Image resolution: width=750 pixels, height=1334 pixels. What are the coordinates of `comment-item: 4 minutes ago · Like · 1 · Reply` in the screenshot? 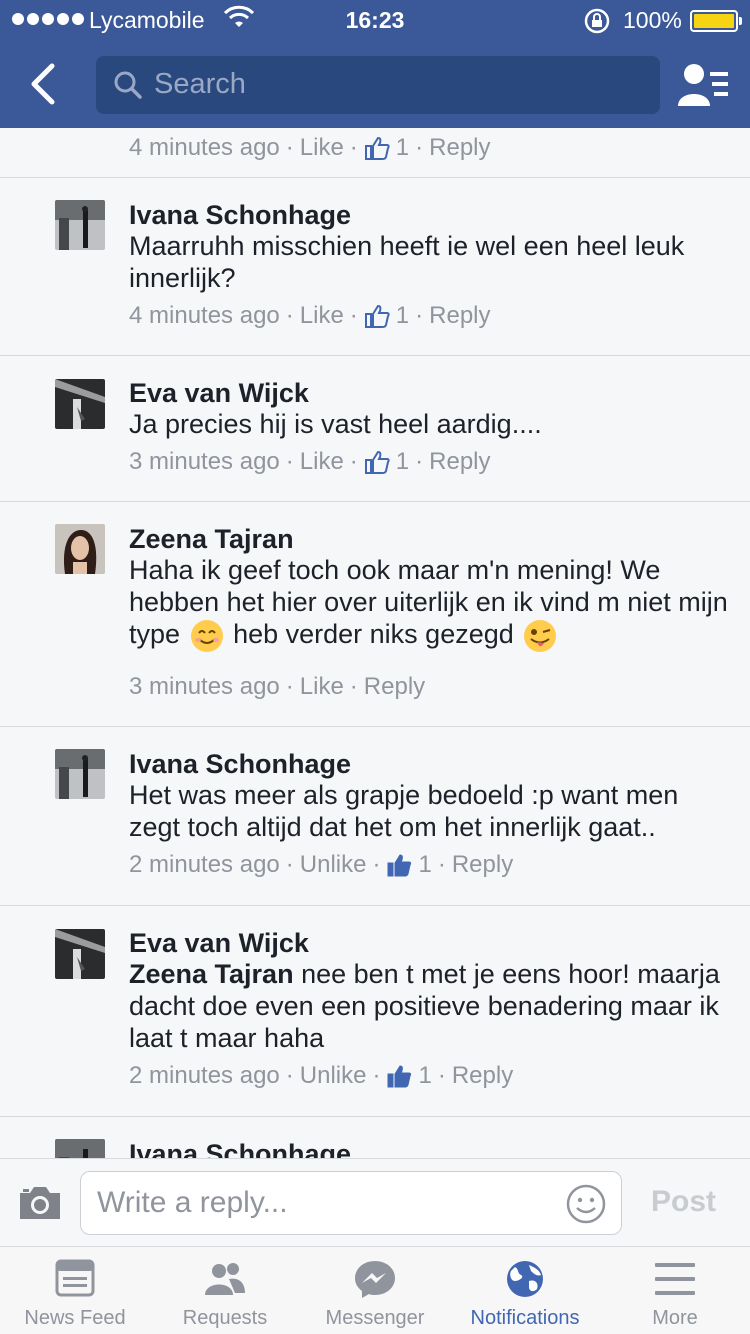 It's located at (375, 153).